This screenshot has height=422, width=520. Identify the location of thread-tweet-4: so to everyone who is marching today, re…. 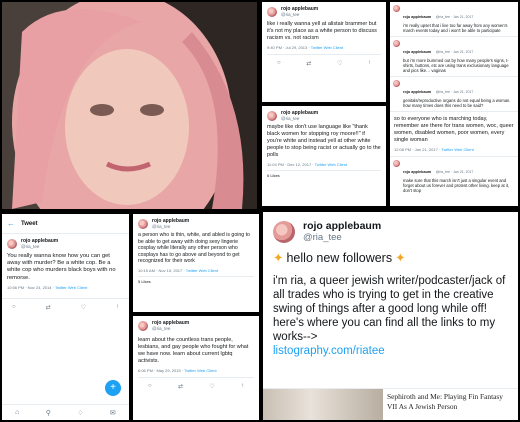
(454, 134).